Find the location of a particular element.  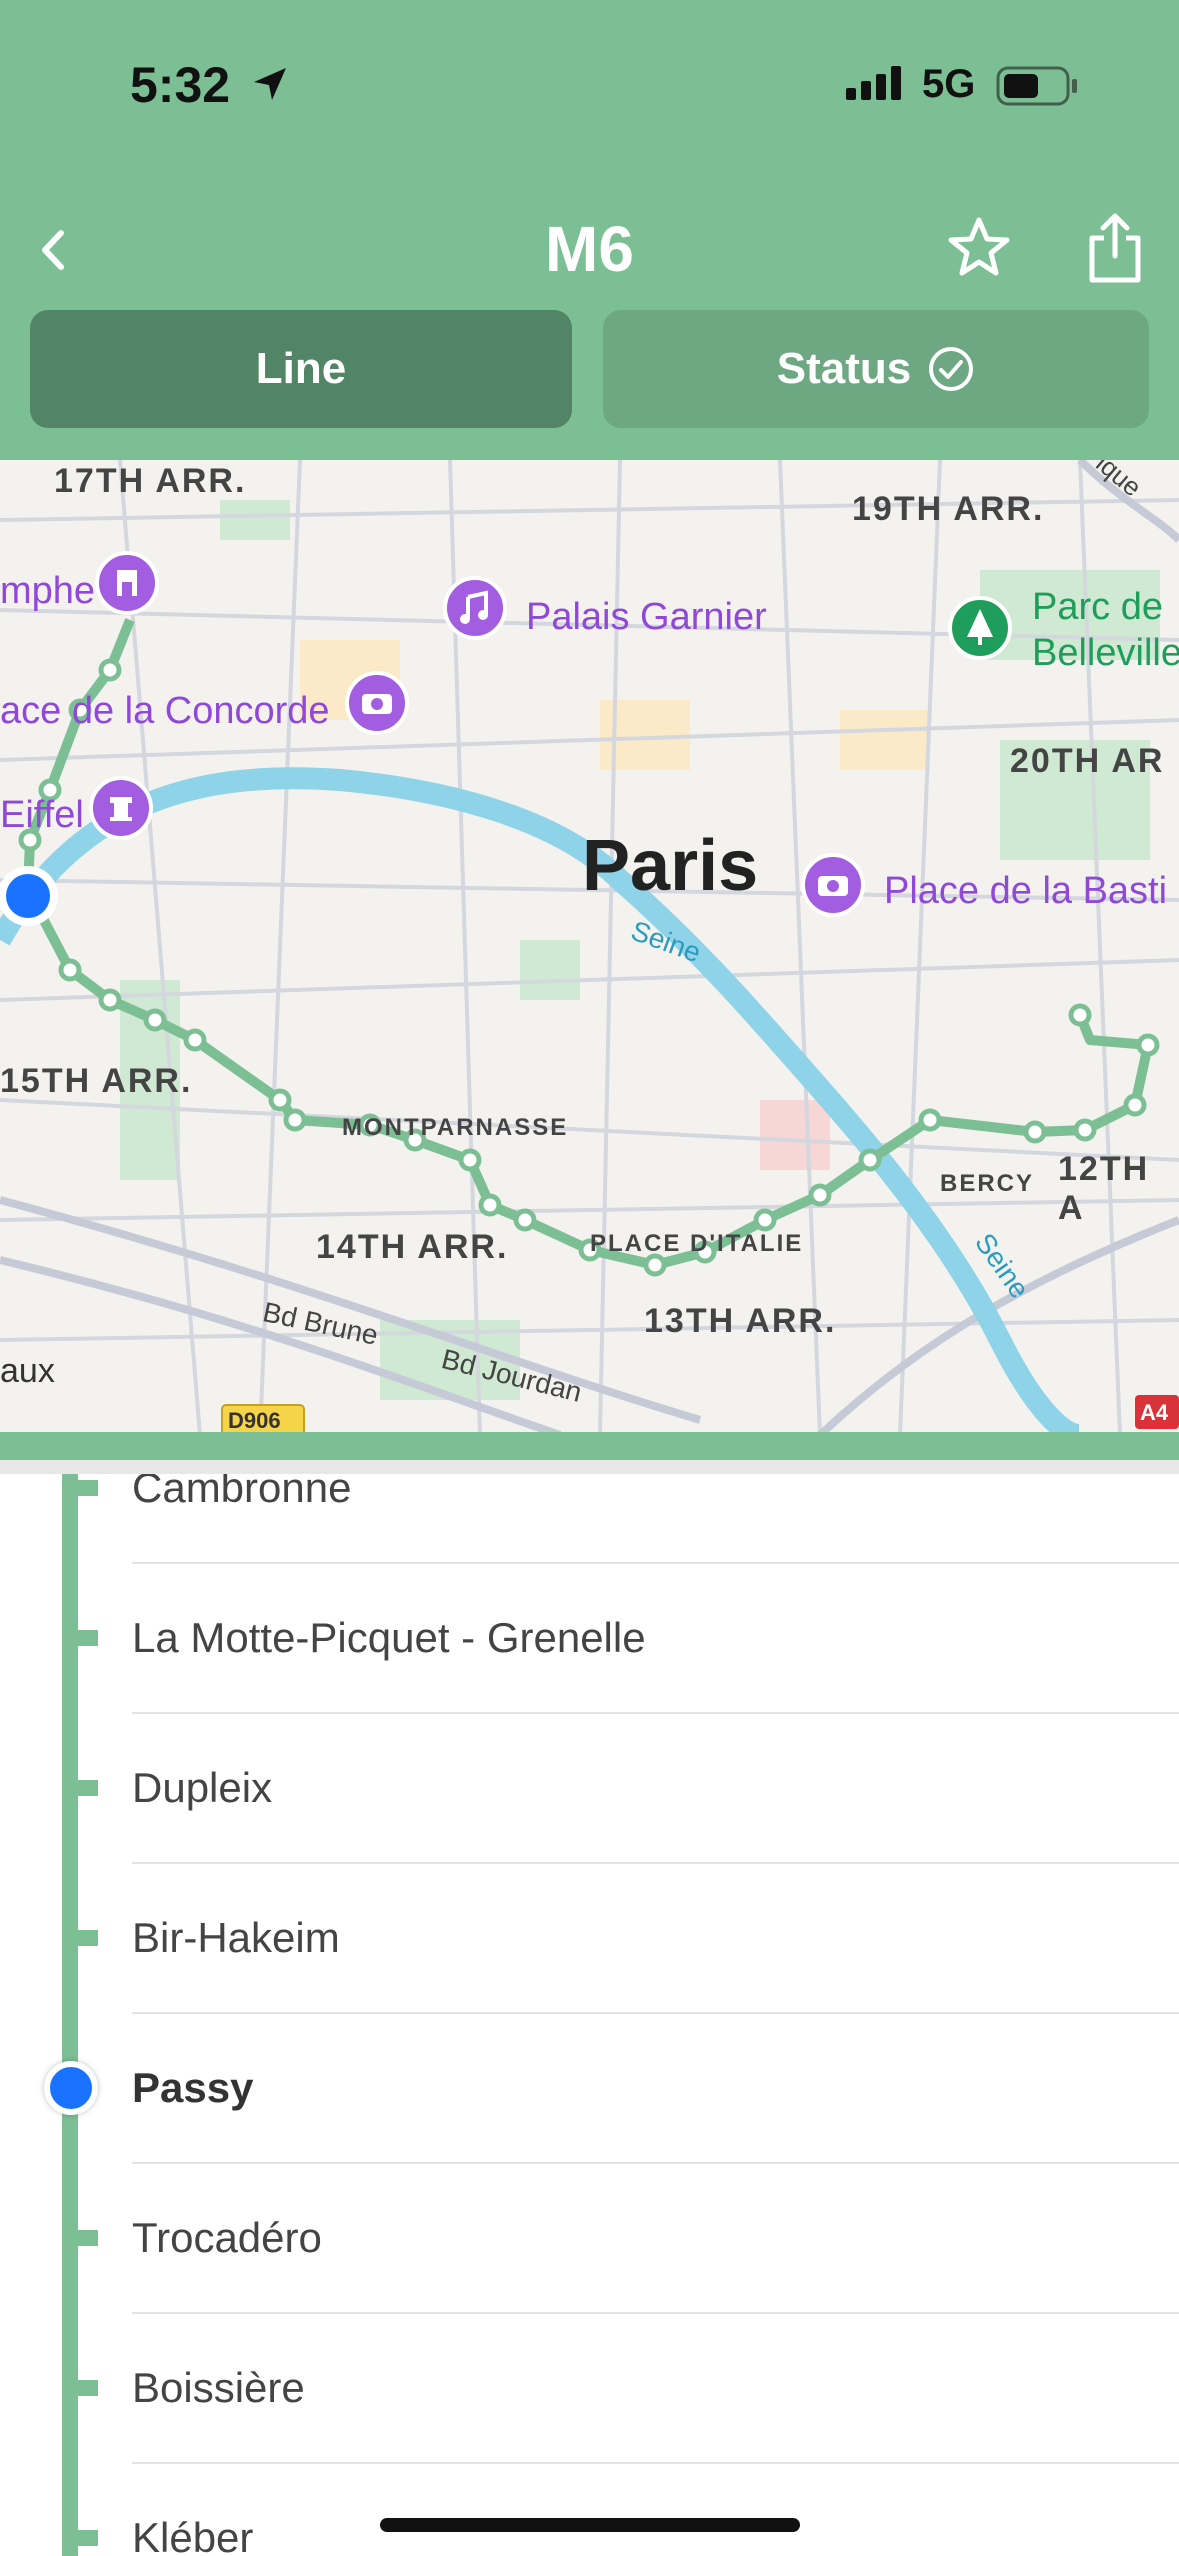

stop-name: Dupleix is located at coordinates (202, 1787).